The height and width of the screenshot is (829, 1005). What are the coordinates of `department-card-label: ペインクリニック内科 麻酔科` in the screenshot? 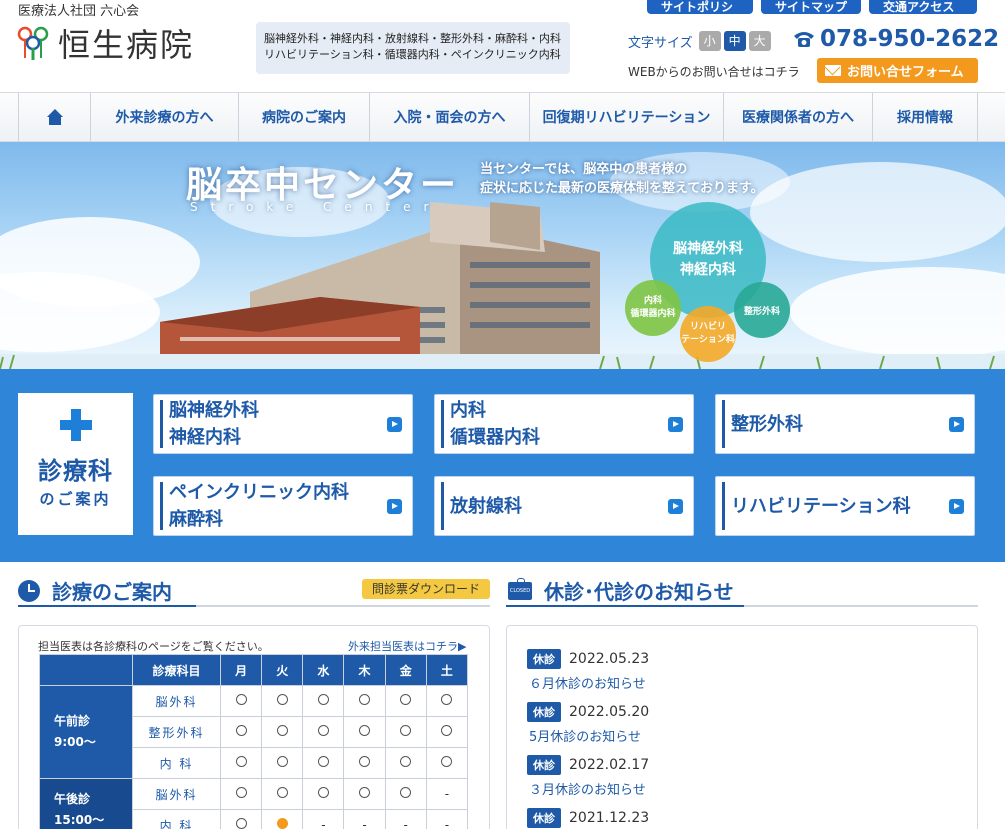 It's located at (275, 506).